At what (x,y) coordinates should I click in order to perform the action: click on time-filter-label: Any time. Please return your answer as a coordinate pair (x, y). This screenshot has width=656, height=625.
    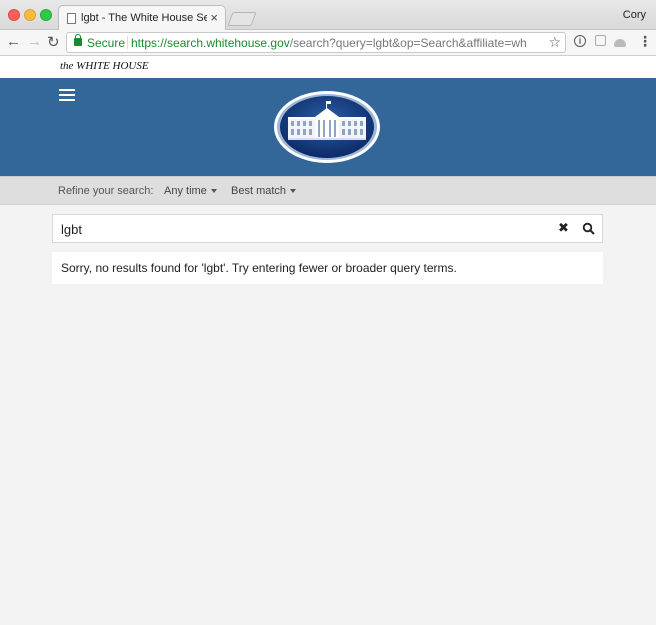
    Looking at the image, I should click on (185, 191).